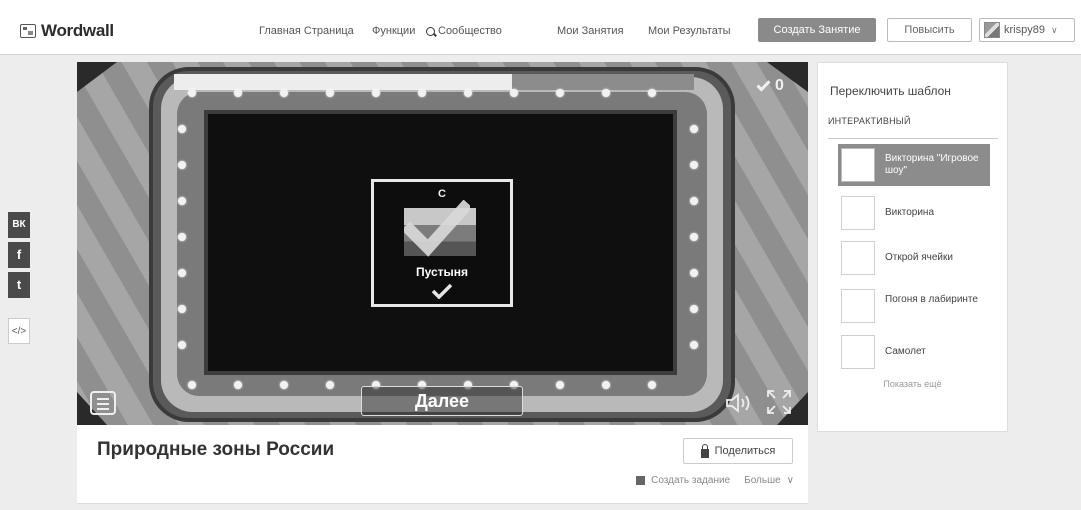 Image resolution: width=1081 pixels, height=510 pixels. What do you see at coordinates (437, 228) in the screenshot?
I see `big-check-icon` at bounding box center [437, 228].